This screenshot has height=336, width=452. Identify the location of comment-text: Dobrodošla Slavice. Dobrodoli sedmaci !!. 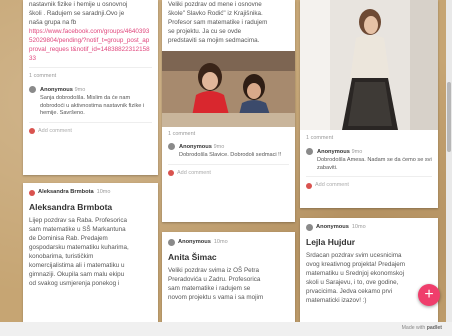
(230, 155).